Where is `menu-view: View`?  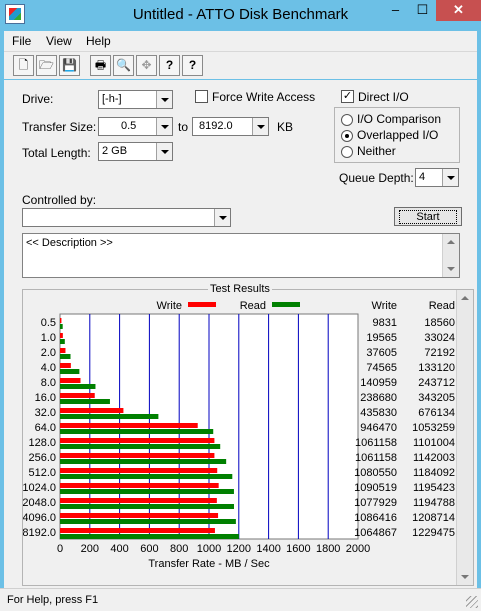 menu-view: View is located at coordinates (59, 41).